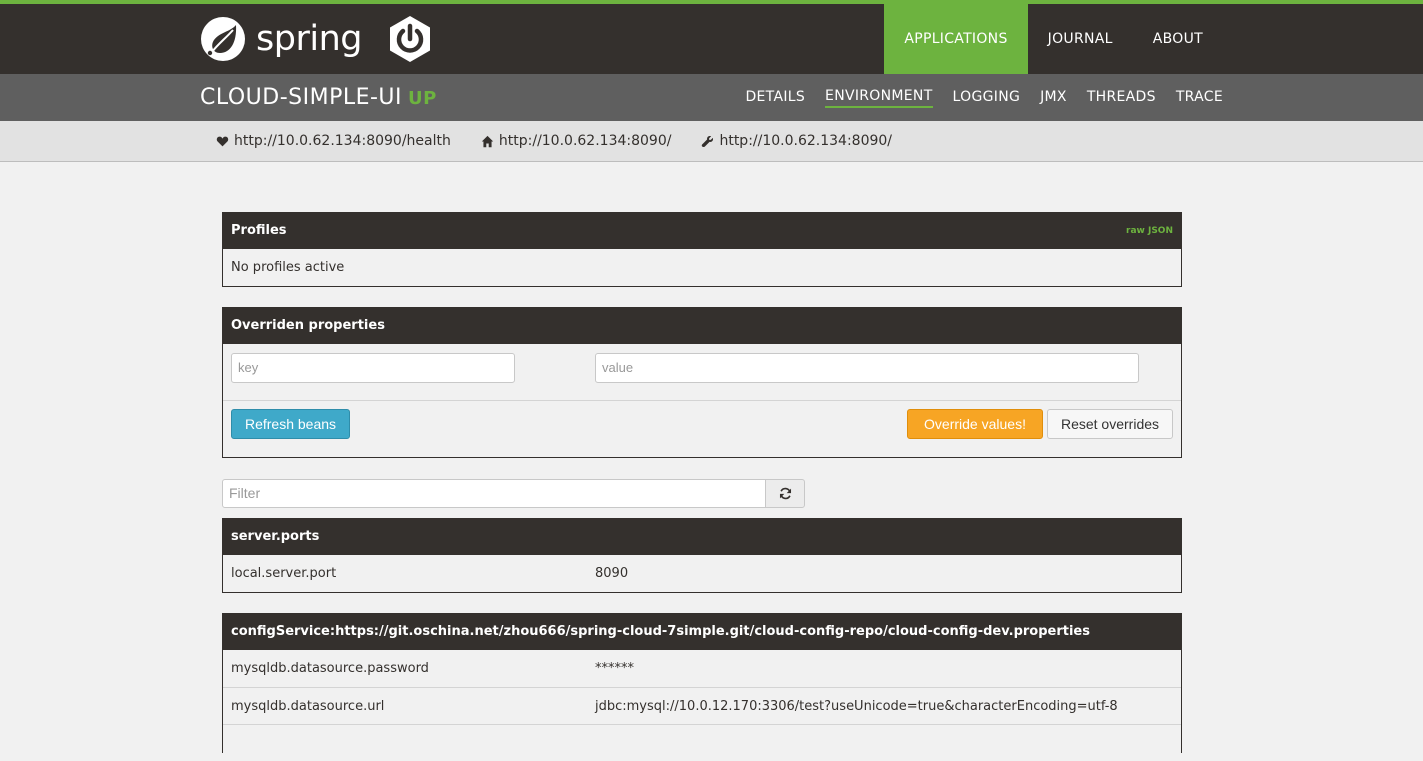  I want to click on spring-boot-power-icon, so click(409, 39).